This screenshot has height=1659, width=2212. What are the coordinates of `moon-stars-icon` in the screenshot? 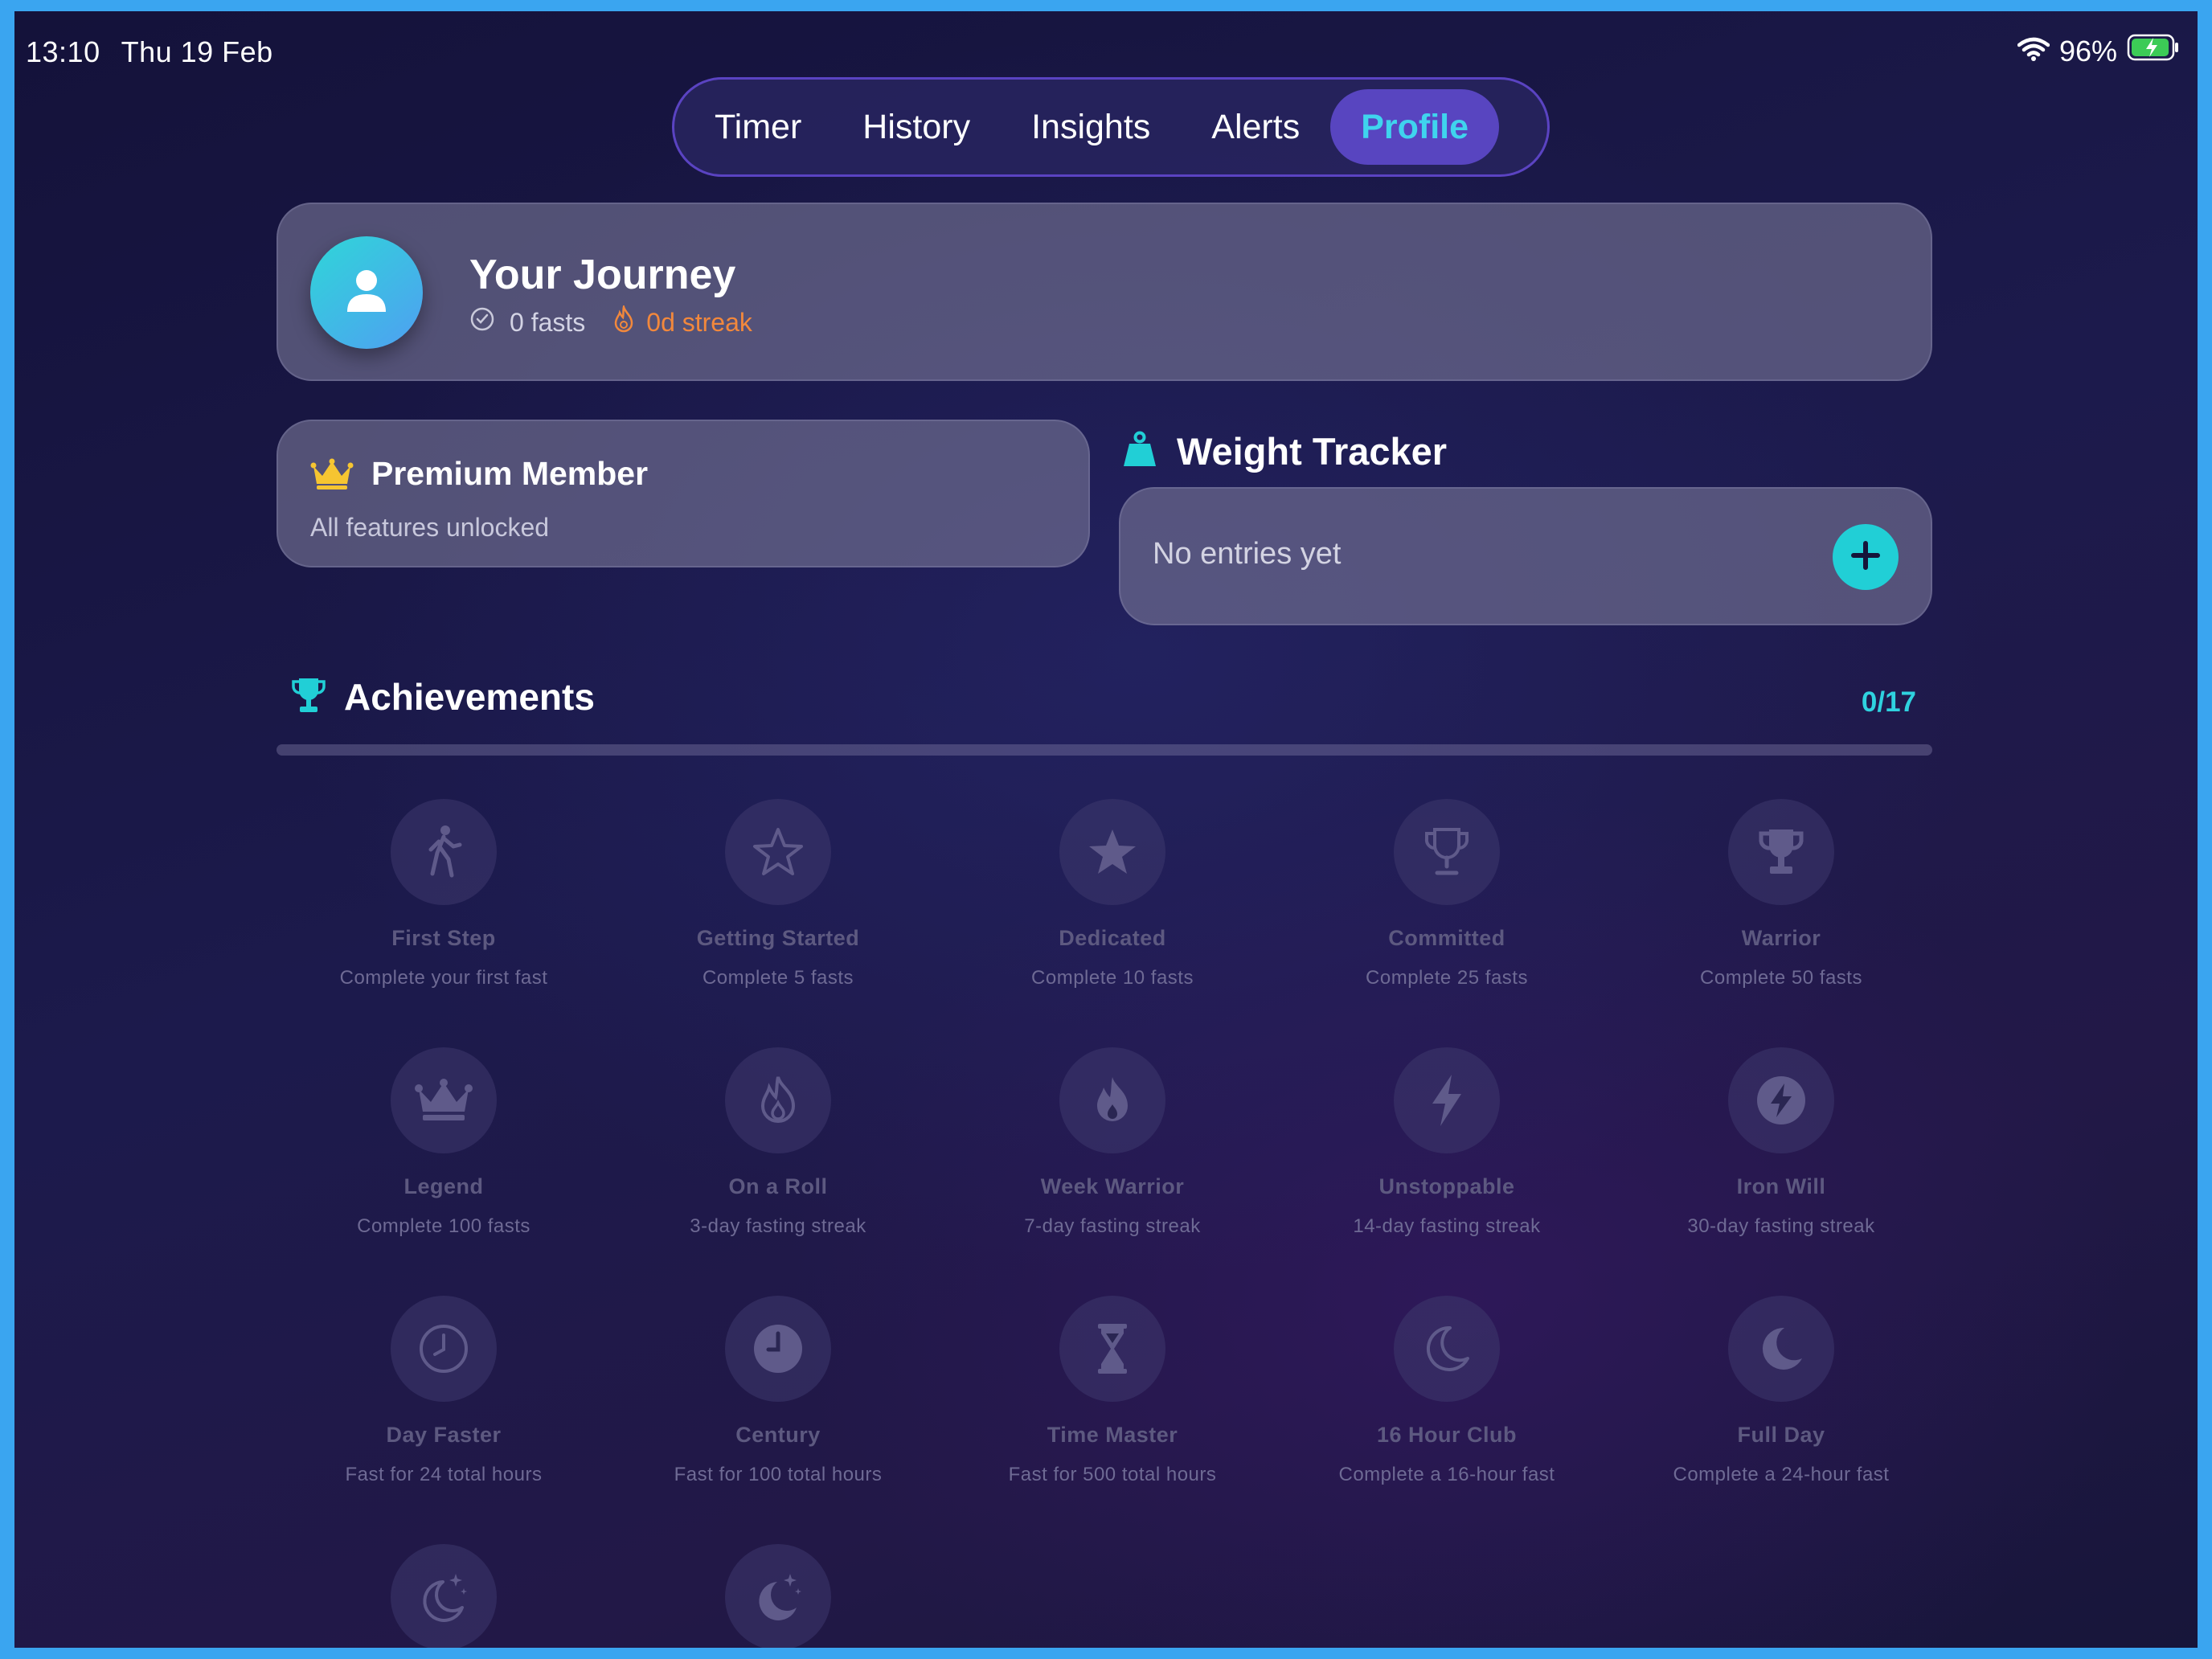 It's located at (778, 1597).